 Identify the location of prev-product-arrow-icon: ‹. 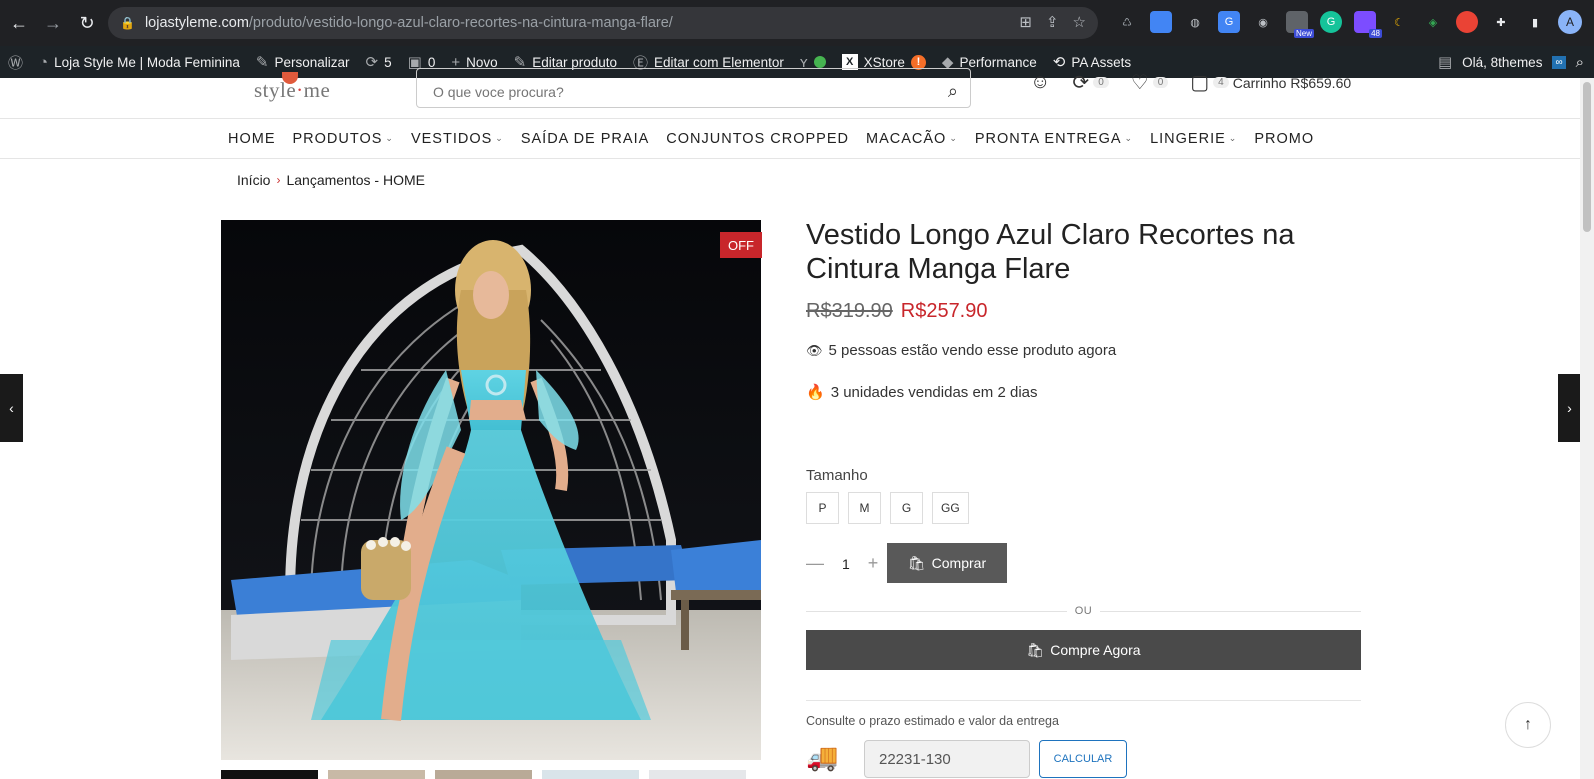
(11, 408).